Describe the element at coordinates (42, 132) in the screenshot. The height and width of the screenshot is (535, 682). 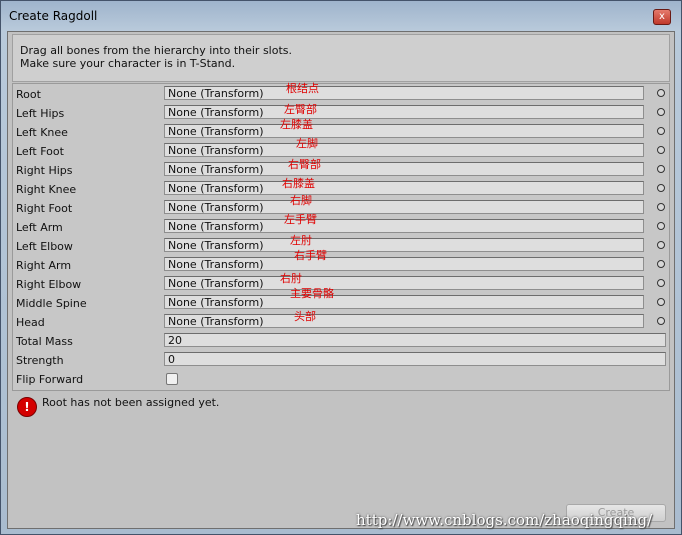
I see `bone-slot-label: Left Knee` at that location.